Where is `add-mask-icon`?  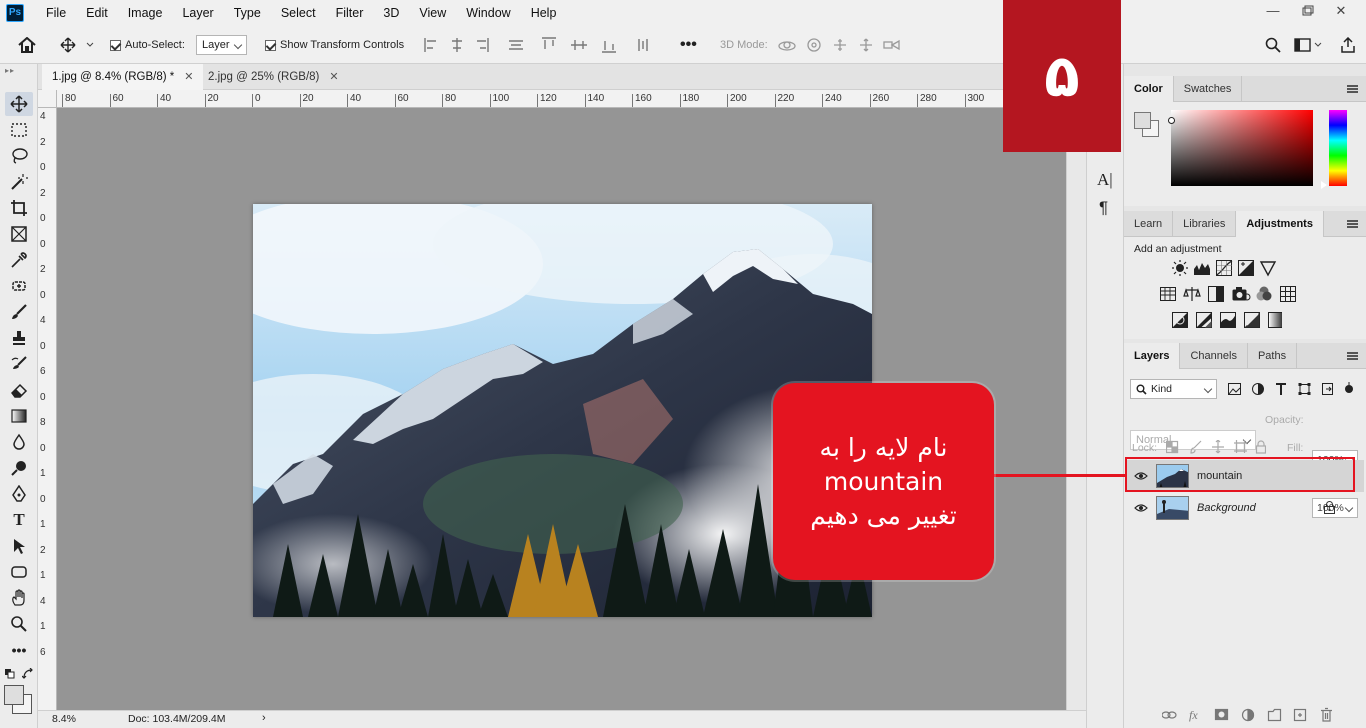
add-mask-icon is located at coordinates (1221, 714).